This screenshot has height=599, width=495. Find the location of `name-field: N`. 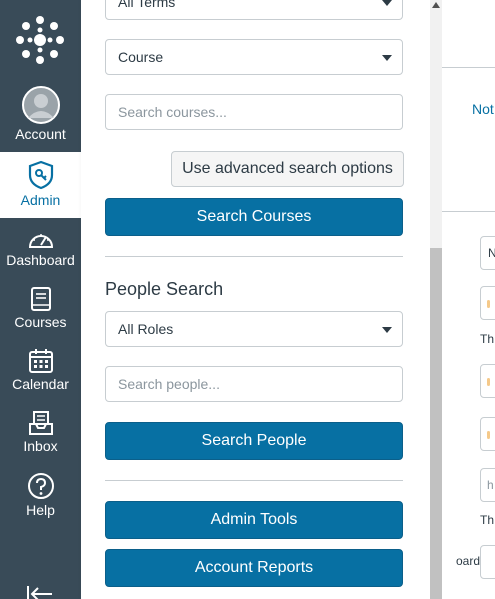

name-field: N is located at coordinates (487, 253).